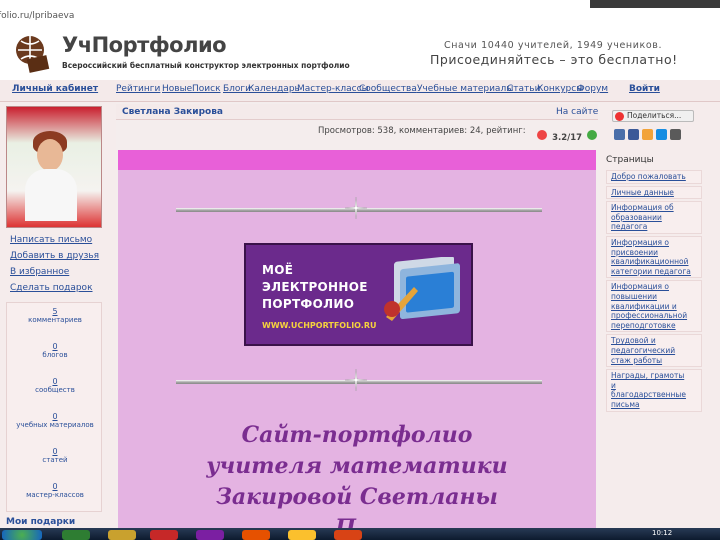 Image resolution: width=720 pixels, height=540 pixels. Describe the element at coordinates (55, 355) in the screenshot. I see `counter-label: блогов` at that location.